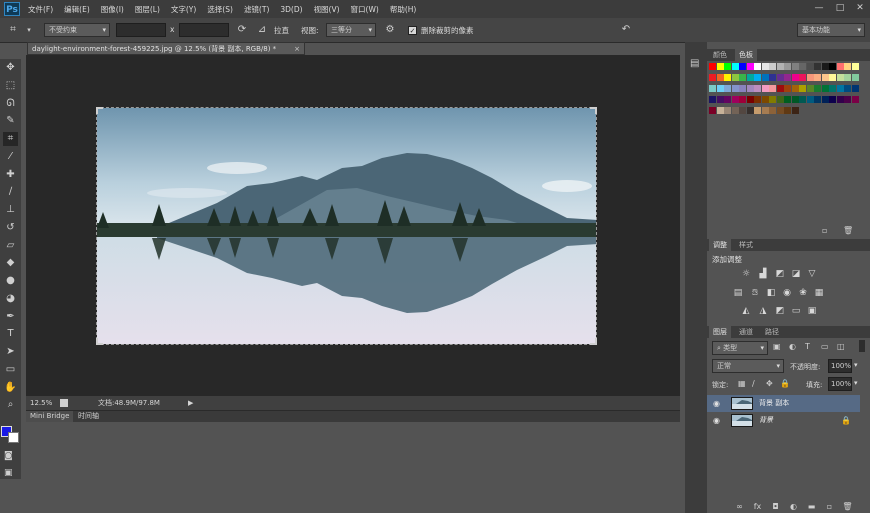  What do you see at coordinates (831, 30) in the screenshot?
I see `workspace-dropdown: 基本功能` at bounding box center [831, 30].